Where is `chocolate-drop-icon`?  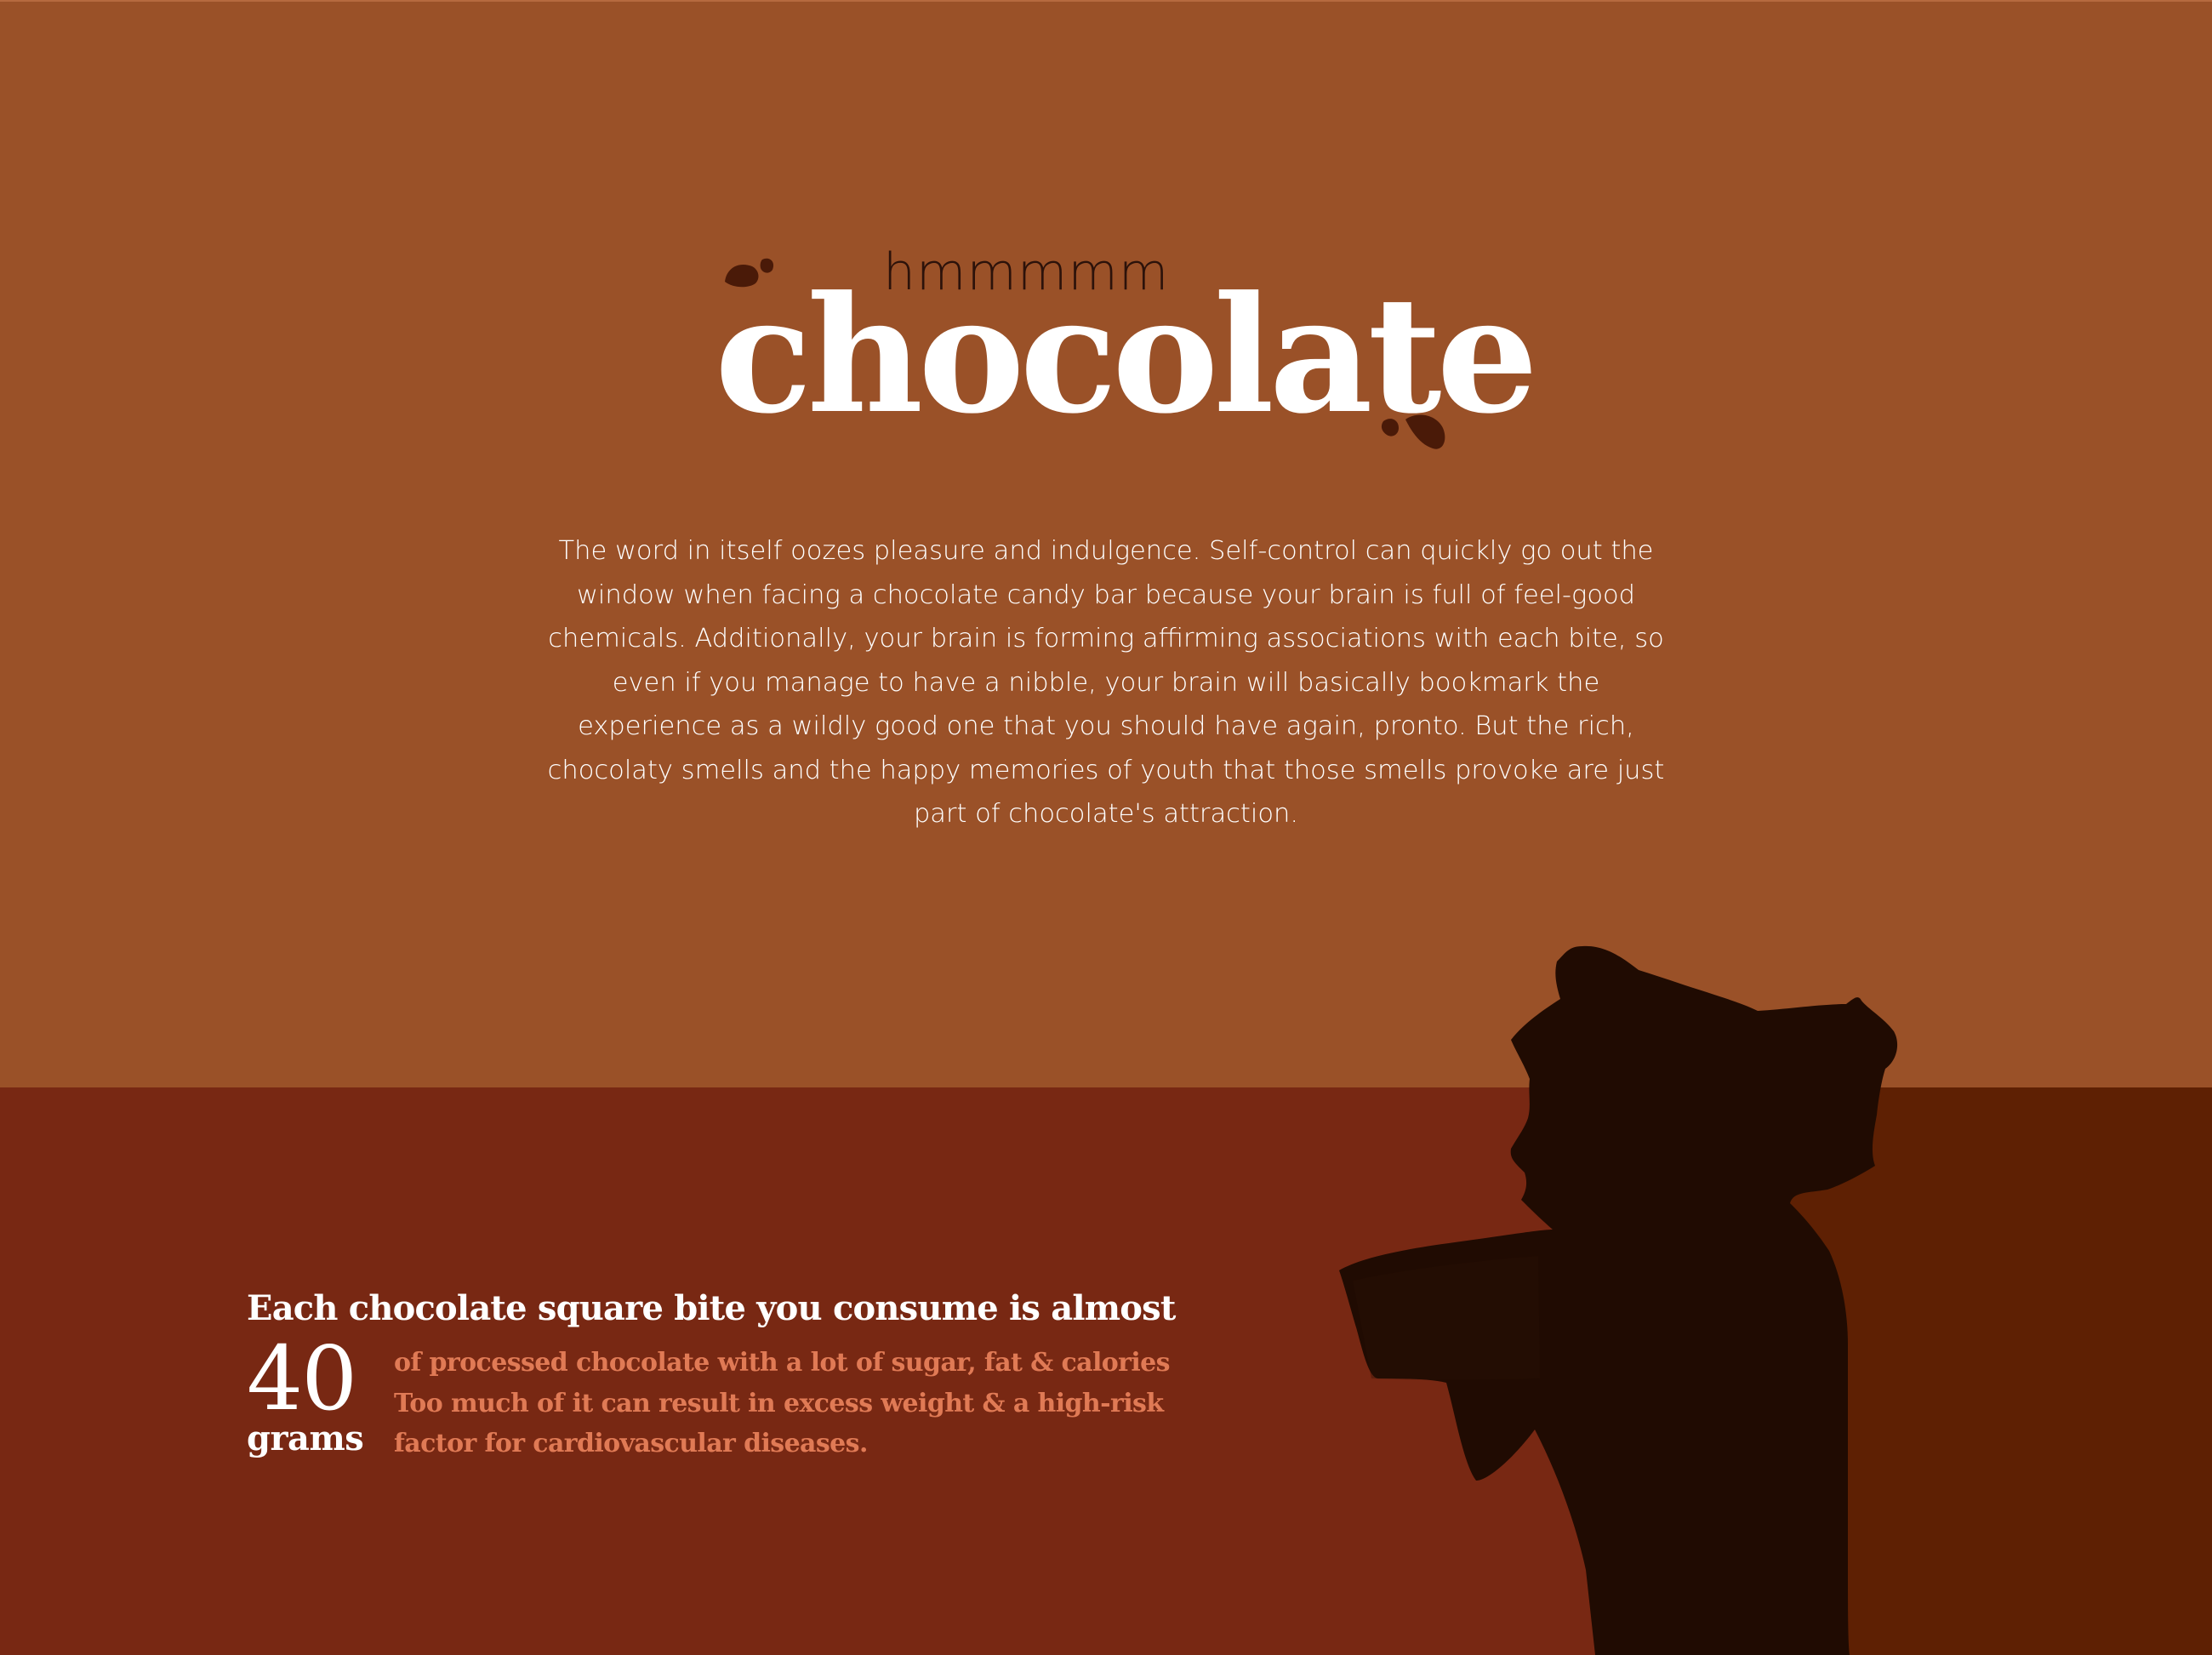 chocolate-drop-icon is located at coordinates (1413, 431).